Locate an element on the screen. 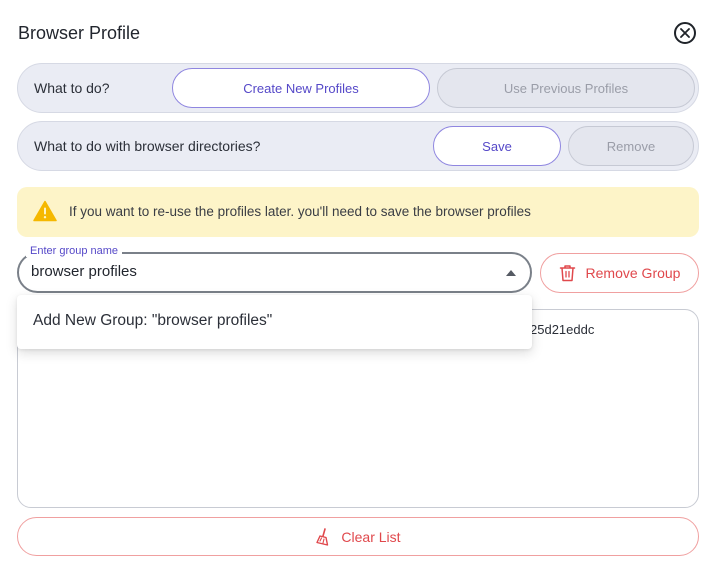 The height and width of the screenshot is (563, 720). directories-label: What to do with browser directories? is located at coordinates (147, 146).